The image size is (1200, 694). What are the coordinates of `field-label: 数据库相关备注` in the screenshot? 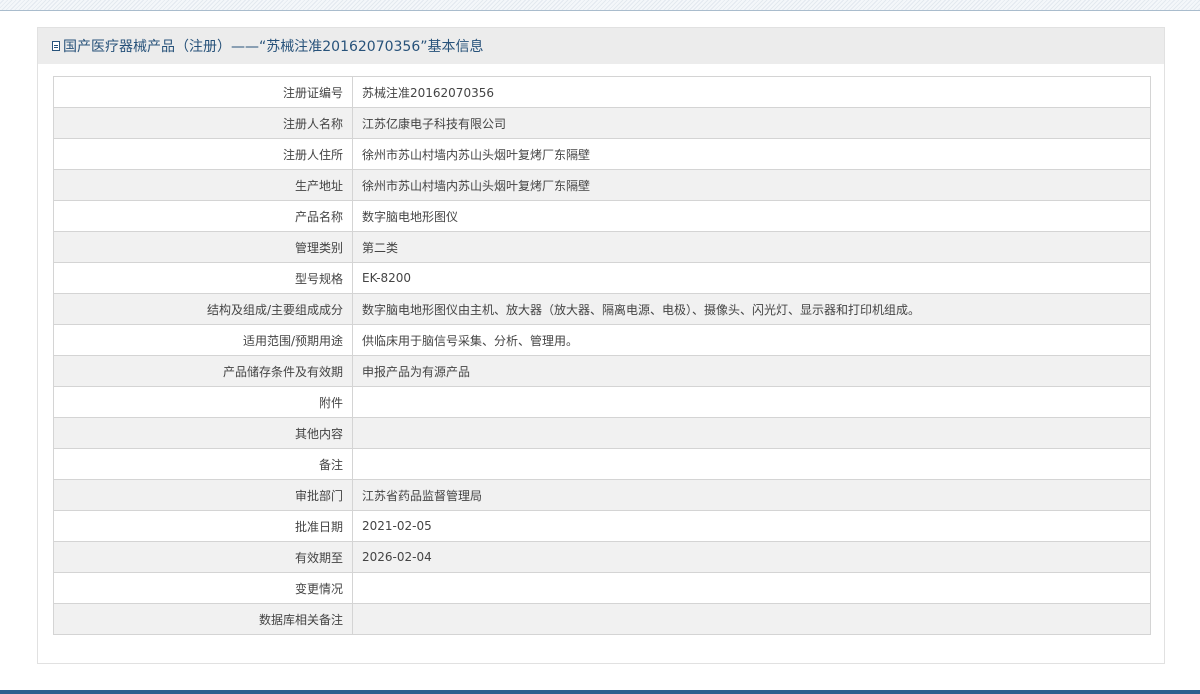 It's located at (203, 619).